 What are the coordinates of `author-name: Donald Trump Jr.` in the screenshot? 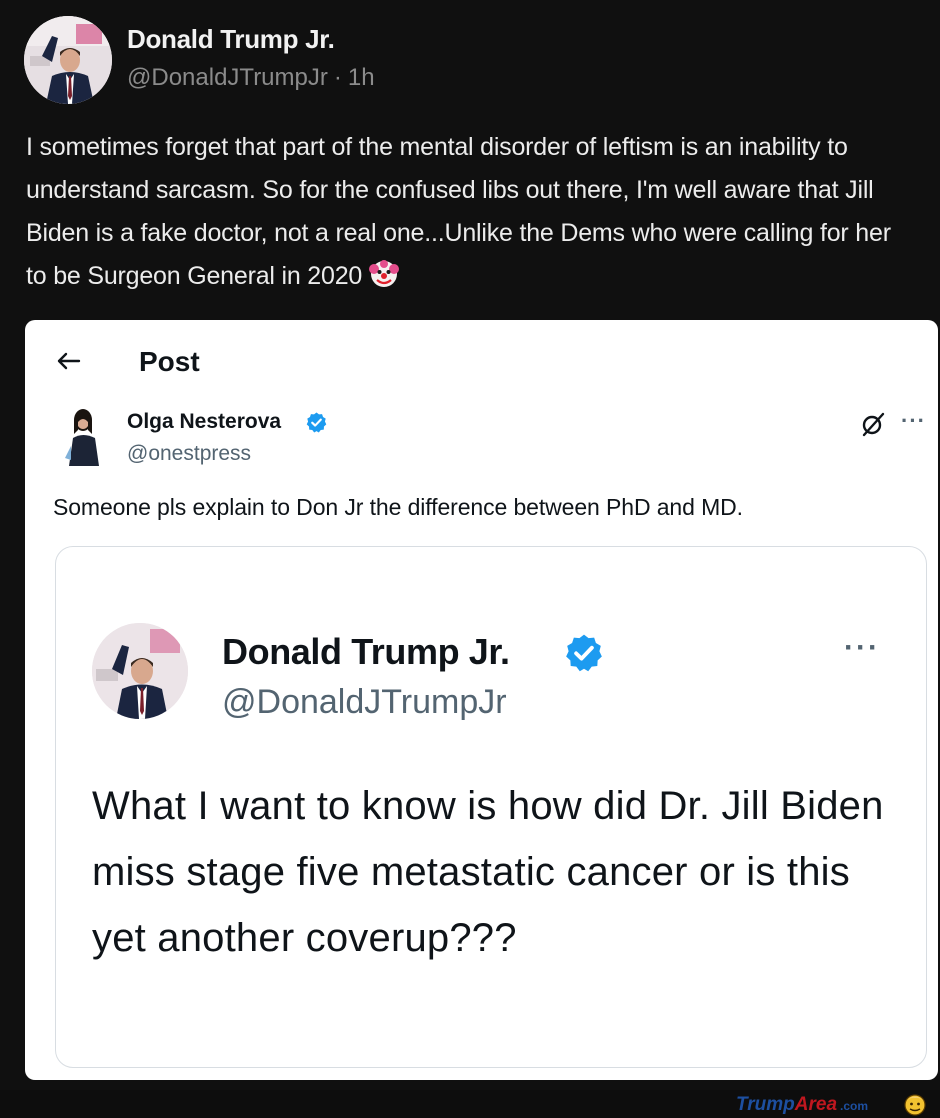 It's located at (231, 39).